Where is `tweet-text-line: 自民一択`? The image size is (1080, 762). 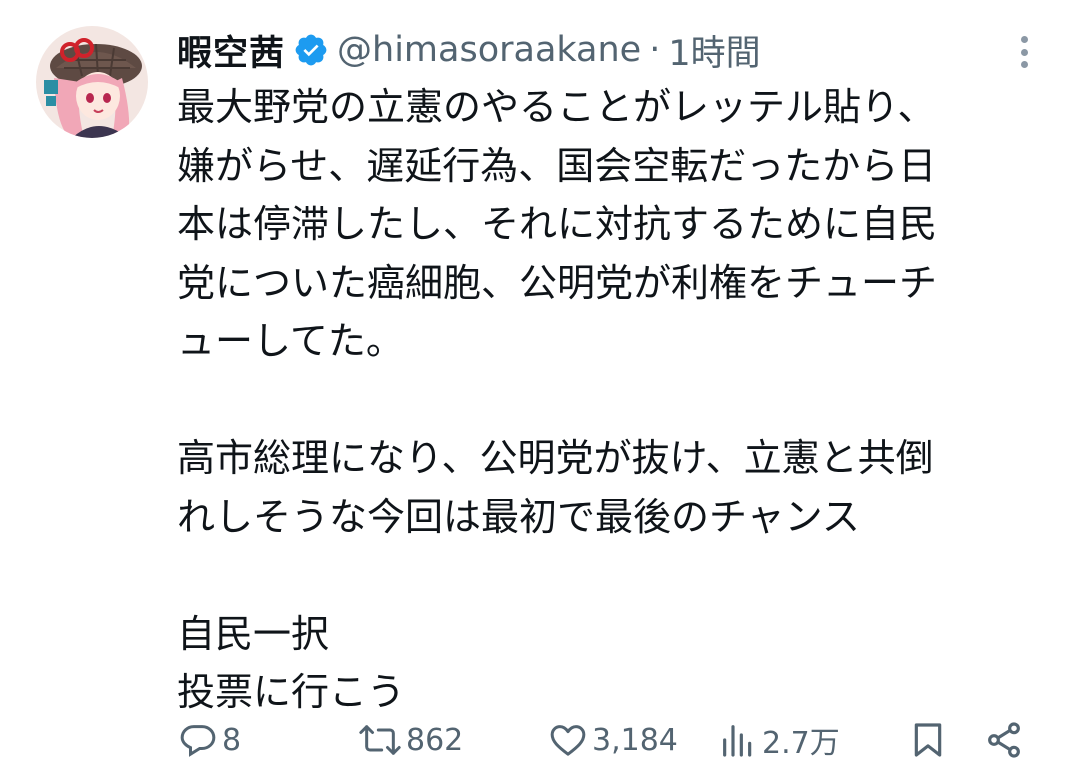
tweet-text-line: 自民一択 is located at coordinates (253, 633).